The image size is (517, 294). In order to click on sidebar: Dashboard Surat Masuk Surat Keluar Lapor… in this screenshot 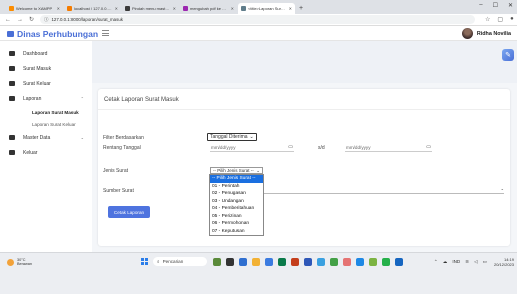, I will do `click(46, 146)`.